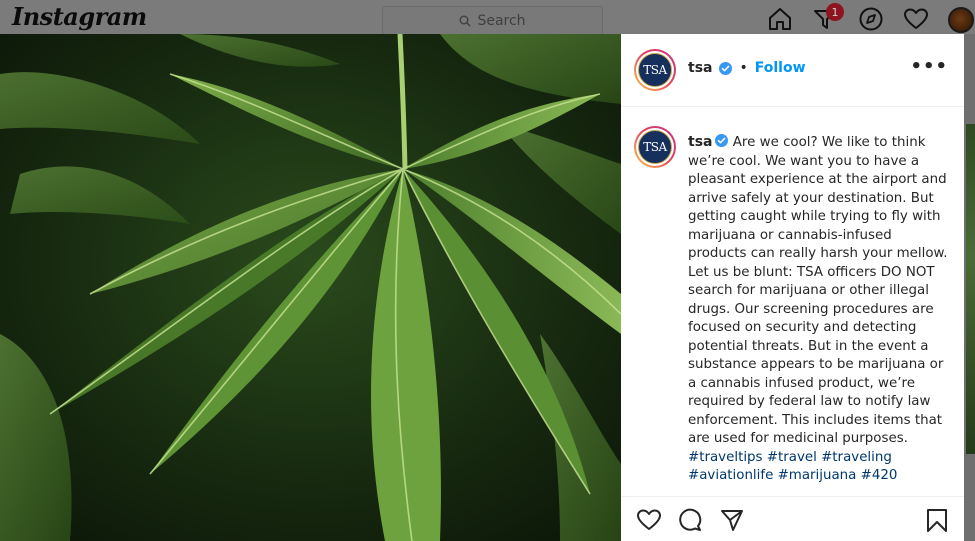 Image resolution: width=975 pixels, height=541 pixels. I want to click on author-avatar: TSA, so click(655, 70).